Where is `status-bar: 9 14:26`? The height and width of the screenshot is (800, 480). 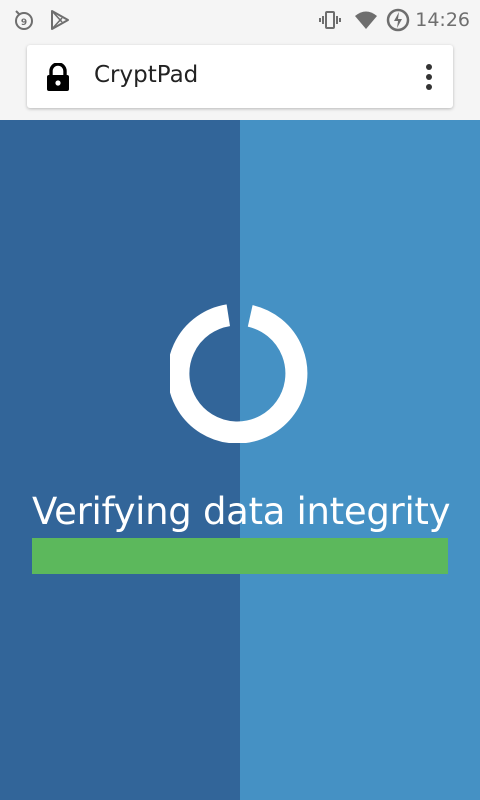 status-bar: 9 14:26 is located at coordinates (240, 20).